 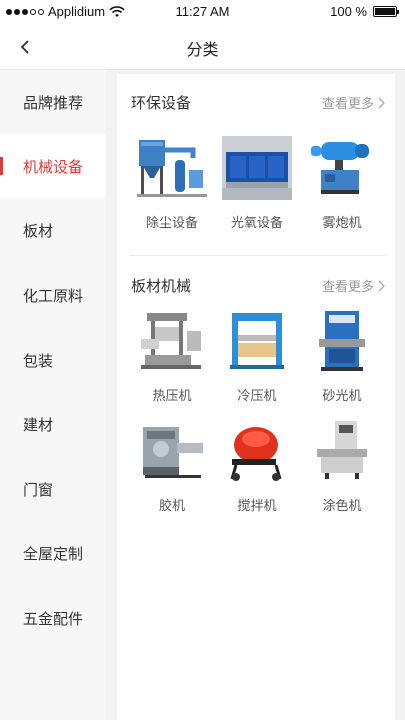 I want to click on dust-collector-image, so click(x=172, y=168).